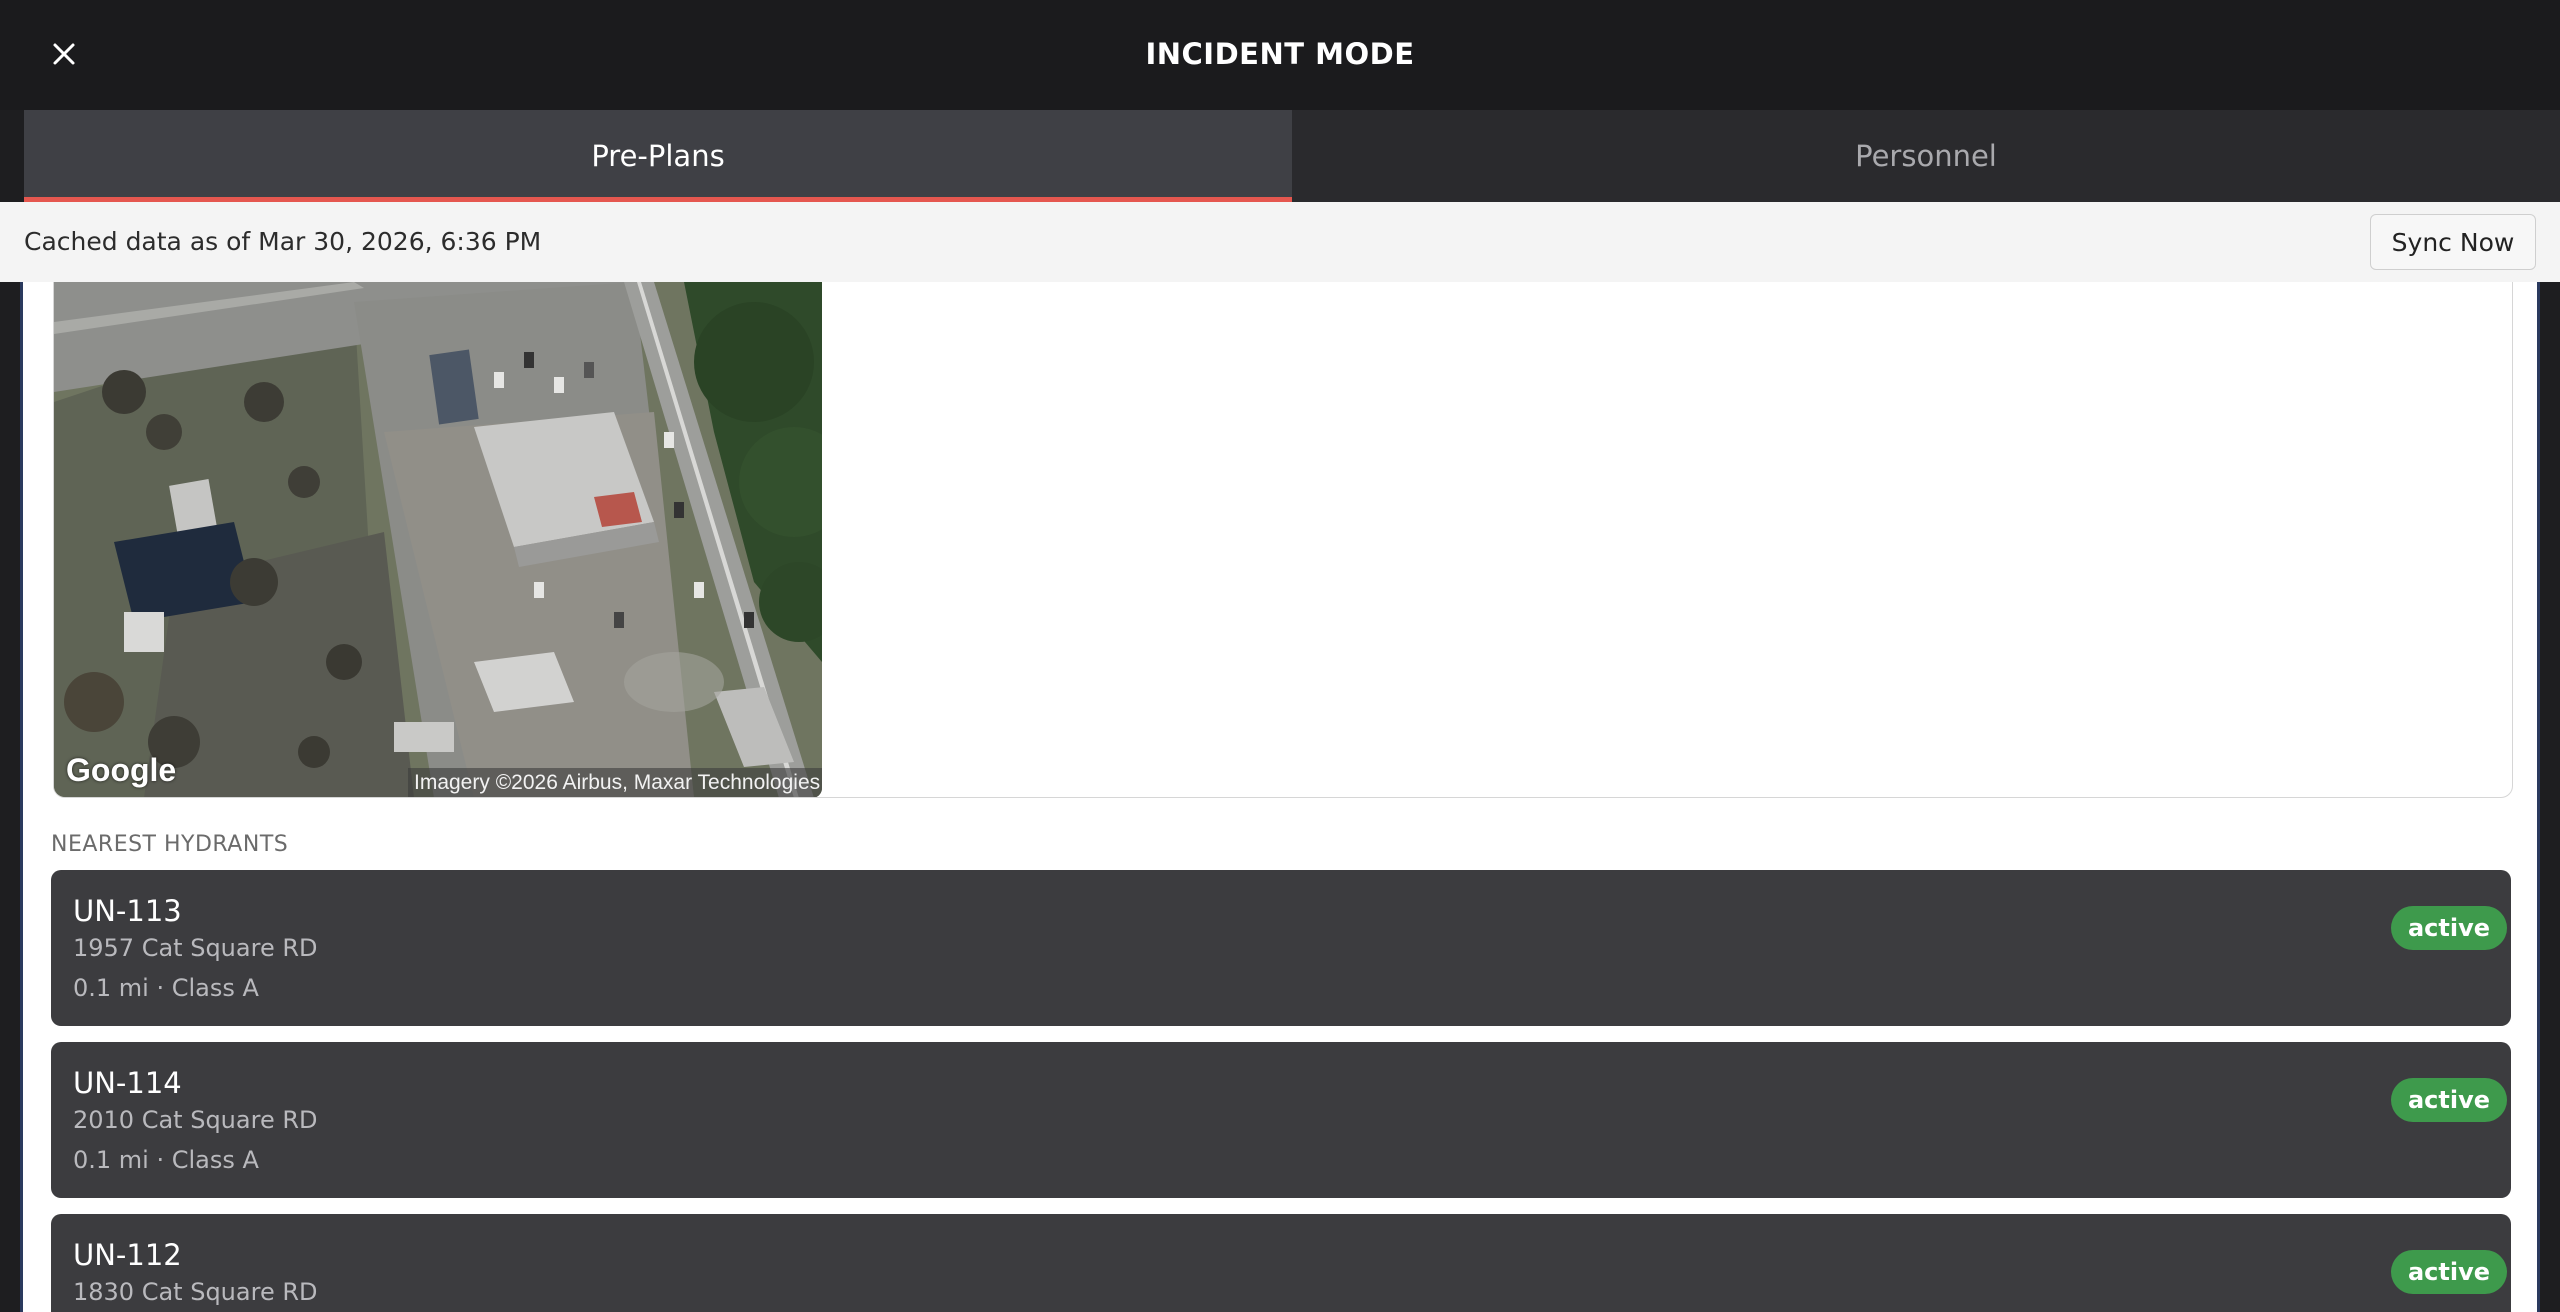 The width and height of the screenshot is (2560, 1312). What do you see at coordinates (195, 948) in the screenshot?
I see `hydrant-address: 1957 Cat Square RD` at bounding box center [195, 948].